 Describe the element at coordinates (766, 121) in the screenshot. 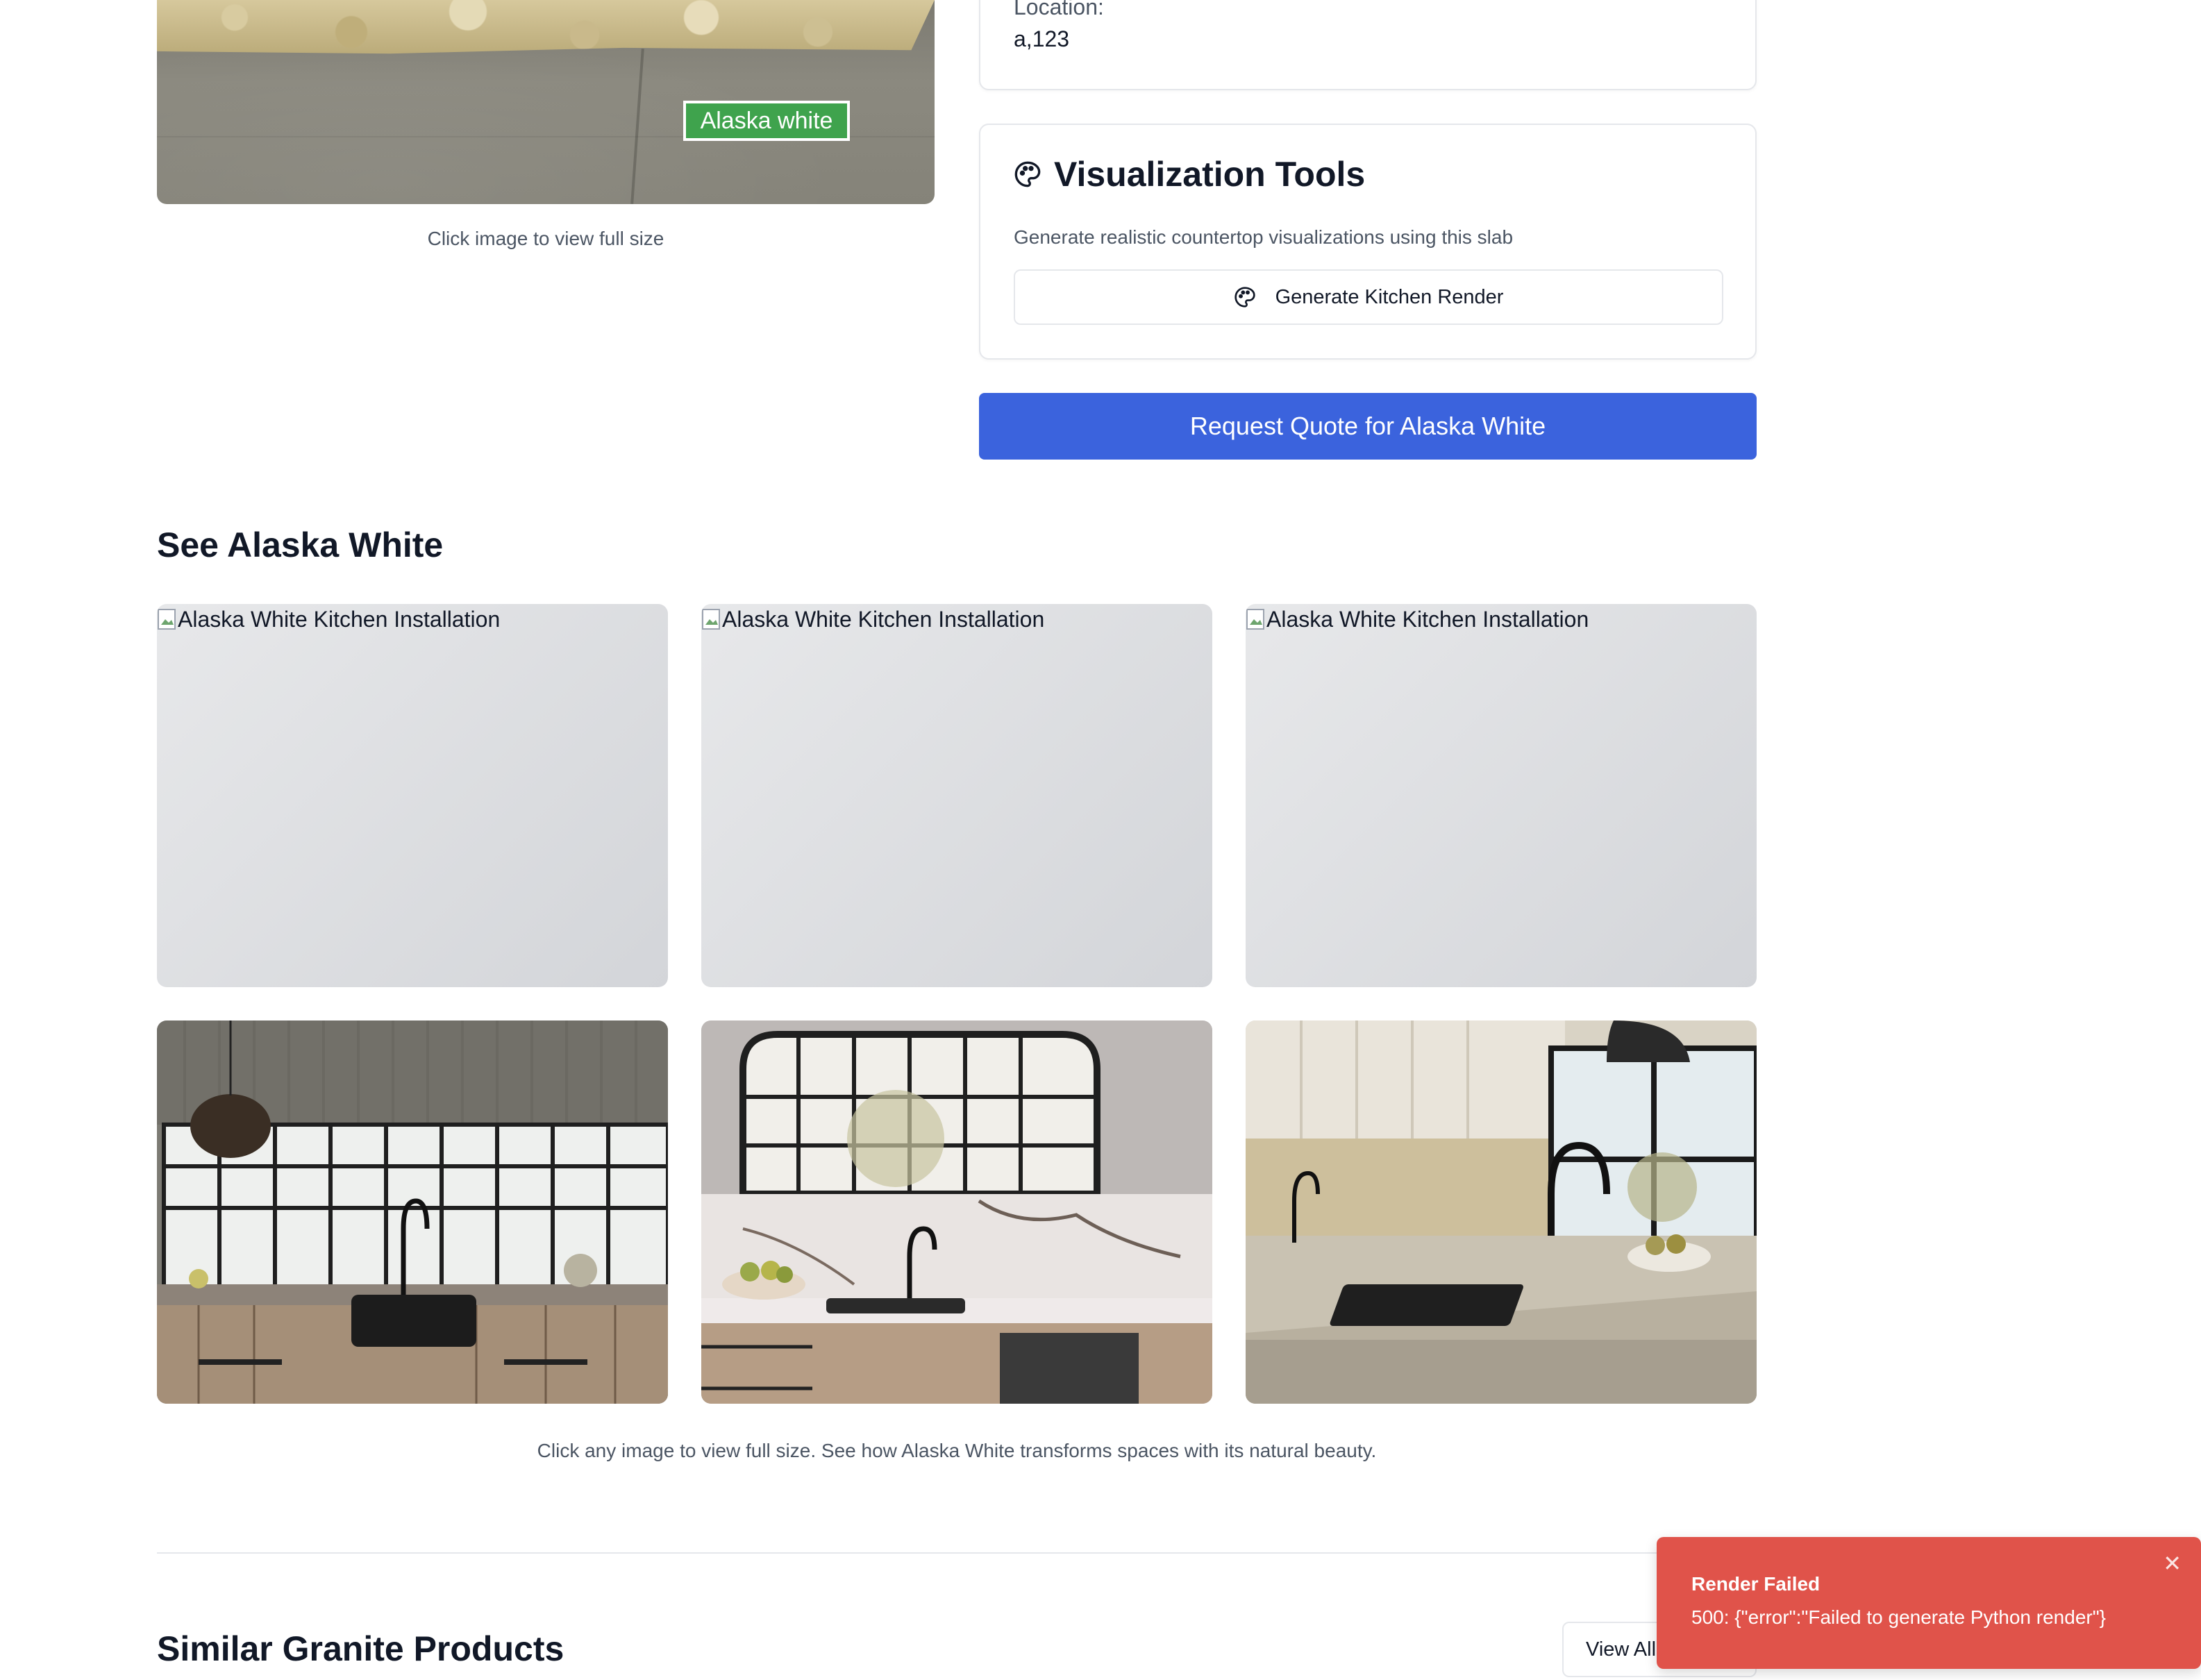

I see `slab-name-tag: Alaska white` at that location.